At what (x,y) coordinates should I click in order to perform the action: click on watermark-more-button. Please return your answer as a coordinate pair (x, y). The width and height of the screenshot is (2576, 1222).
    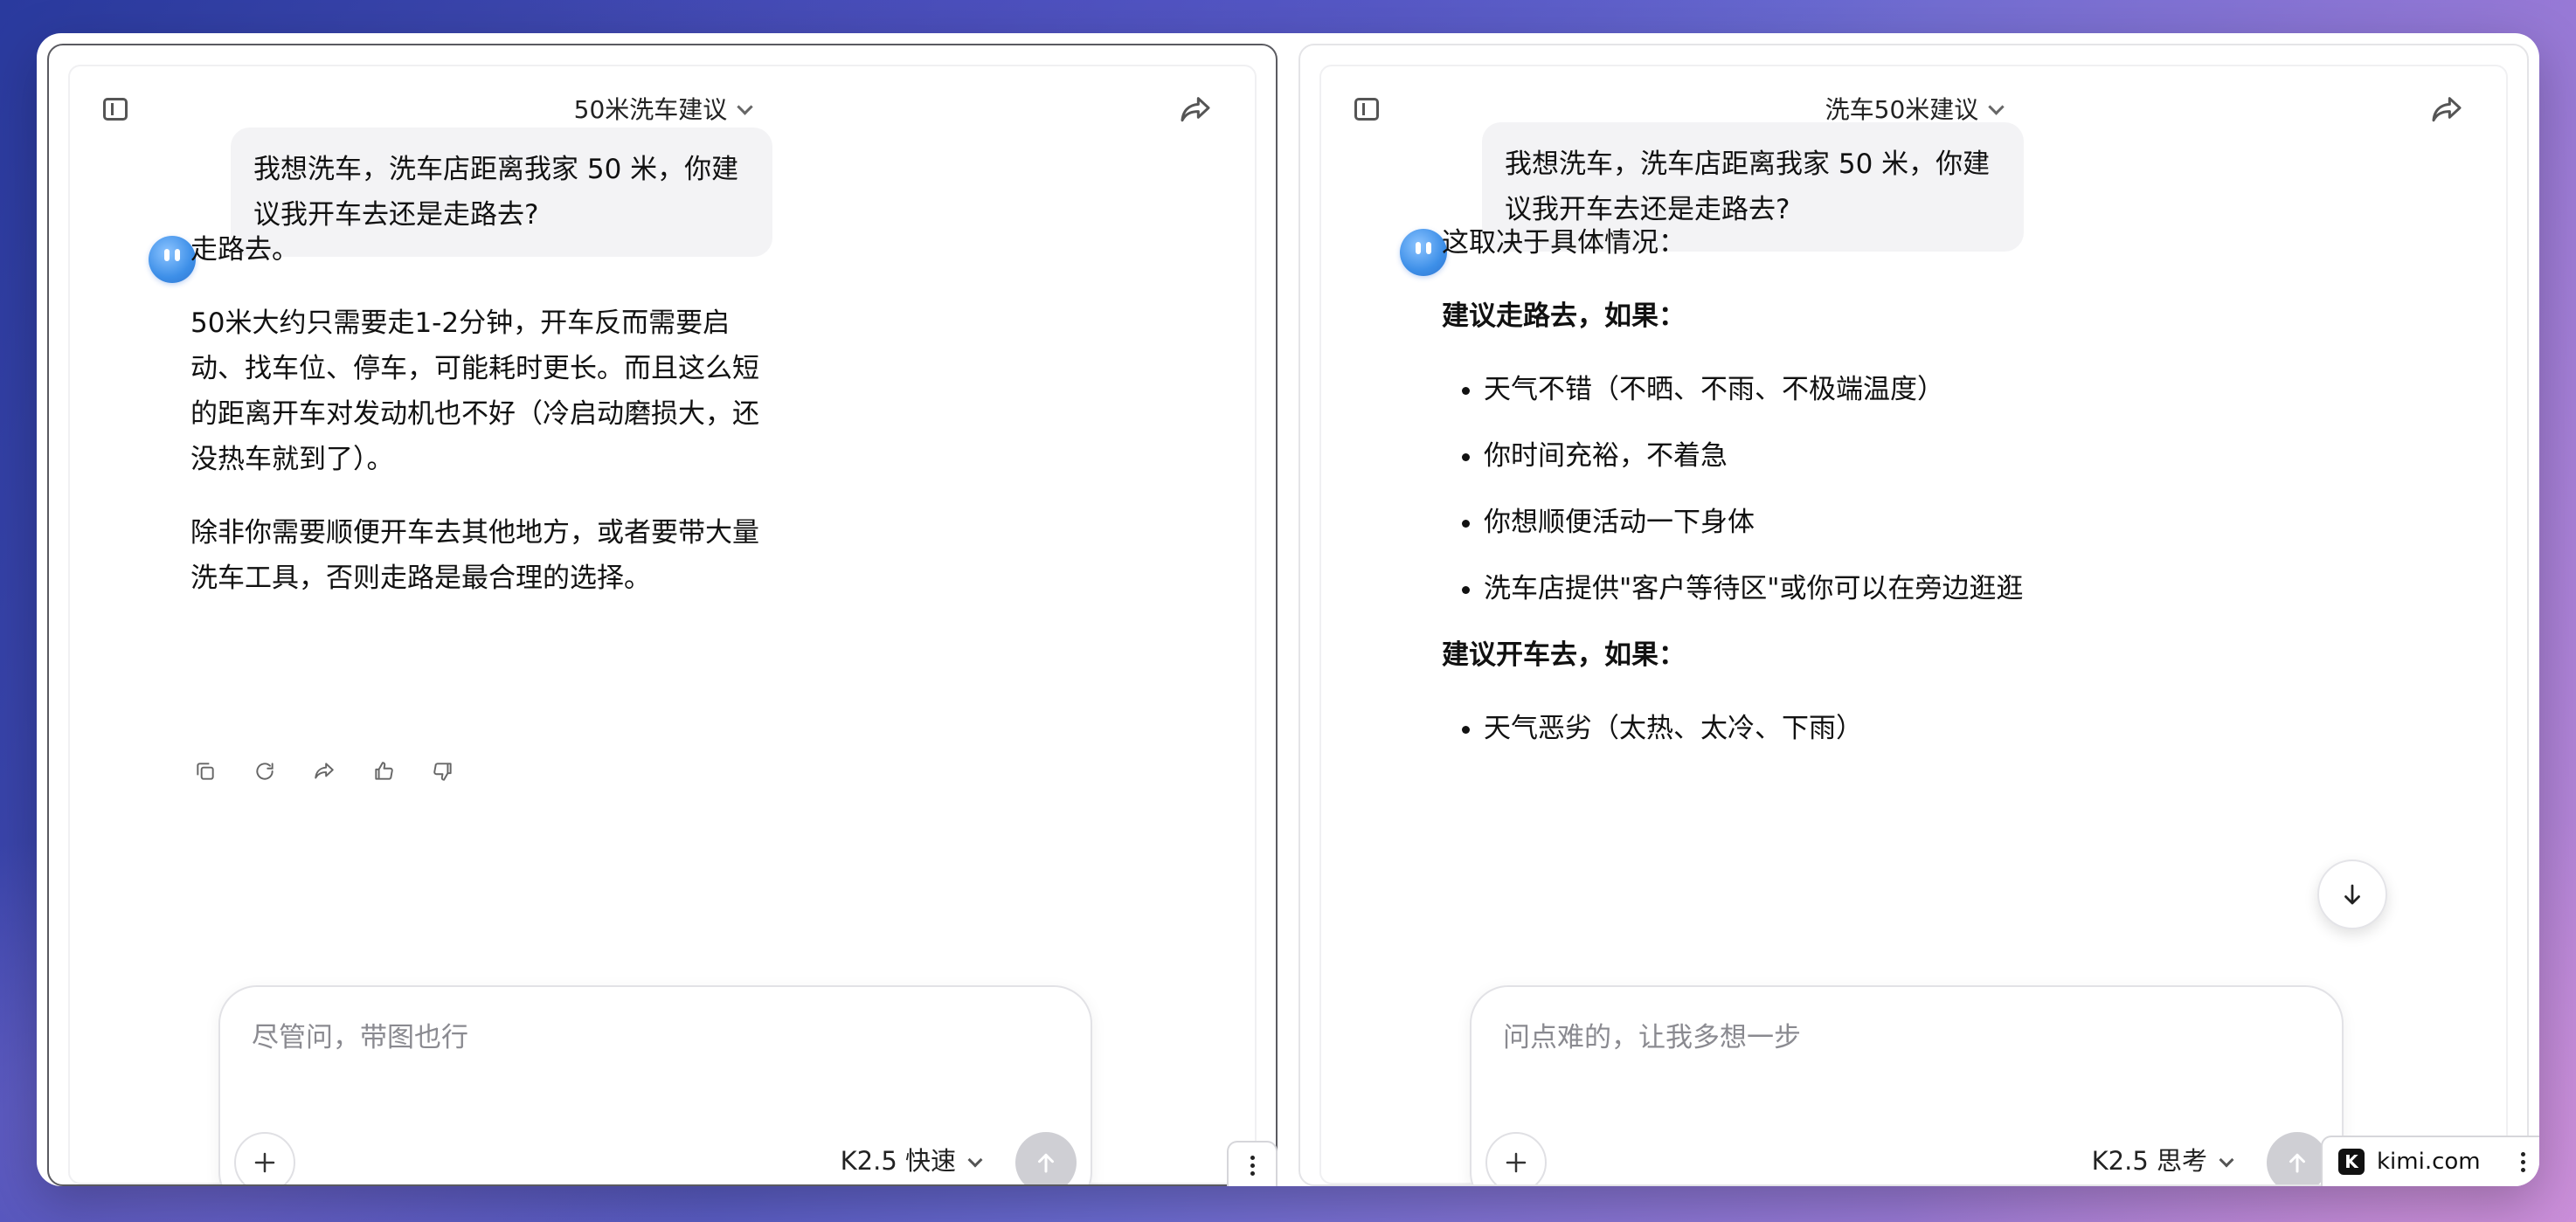
    Looking at the image, I should click on (2523, 1161).